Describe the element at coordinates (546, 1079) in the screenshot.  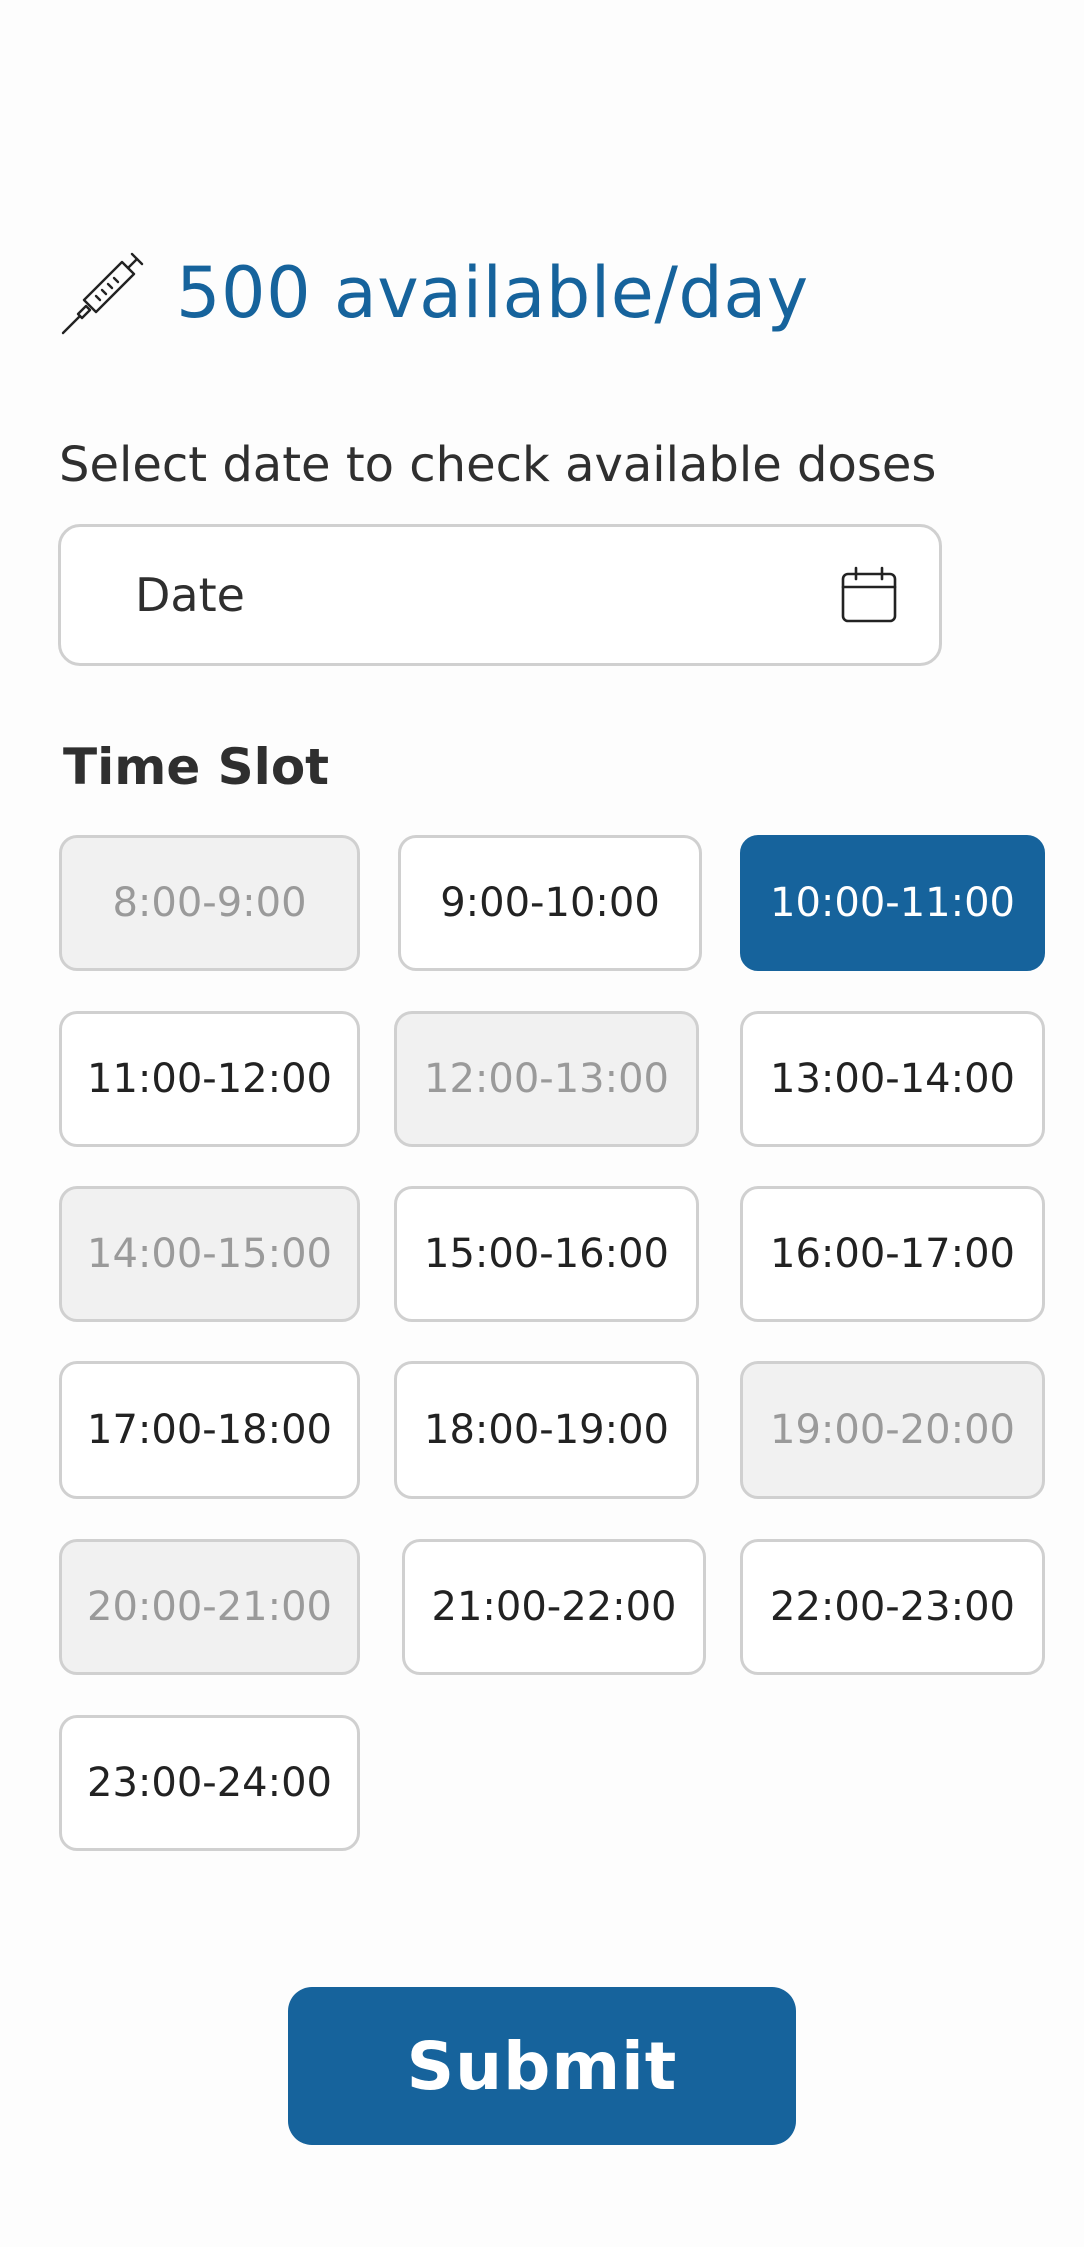
I see `time-slot-button: 12:00-13:00` at that location.